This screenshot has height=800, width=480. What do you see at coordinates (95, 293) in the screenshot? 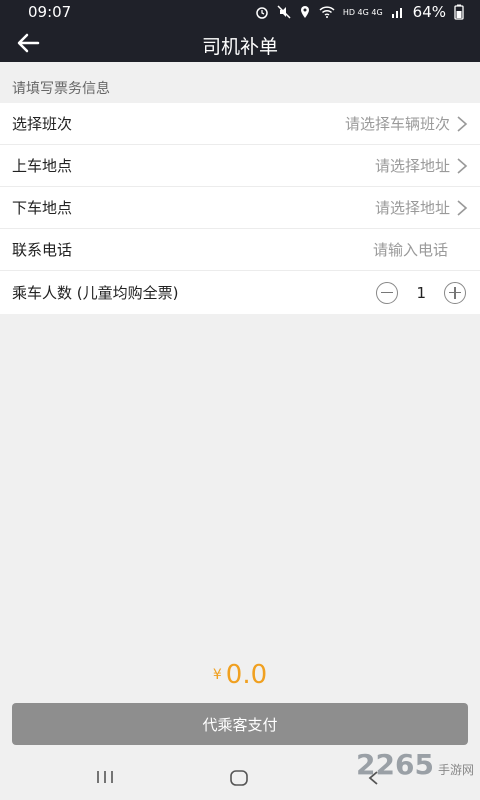
I see `row-label: 乘车人数 (儿童均购全票)` at bounding box center [95, 293].